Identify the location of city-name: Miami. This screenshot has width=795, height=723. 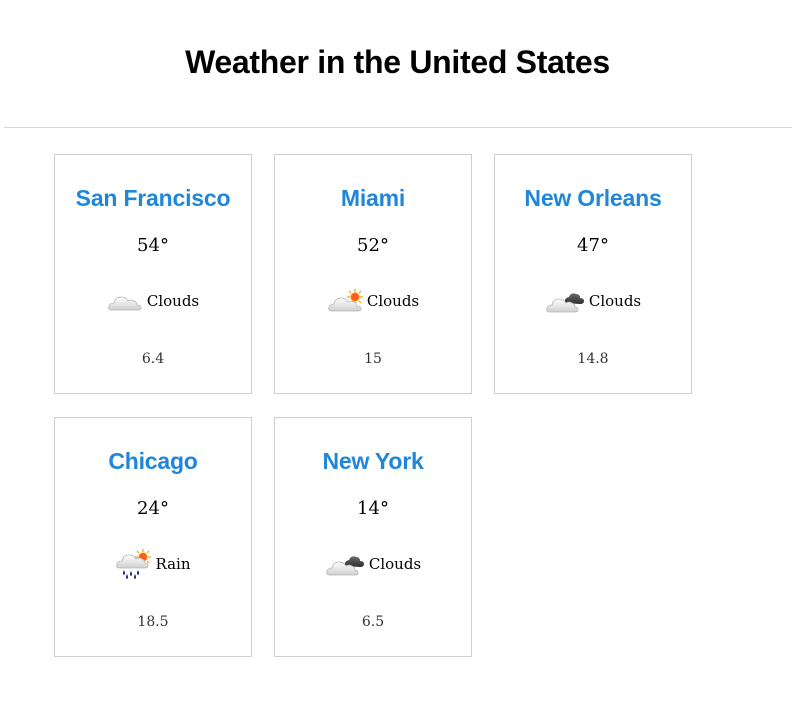
(373, 198).